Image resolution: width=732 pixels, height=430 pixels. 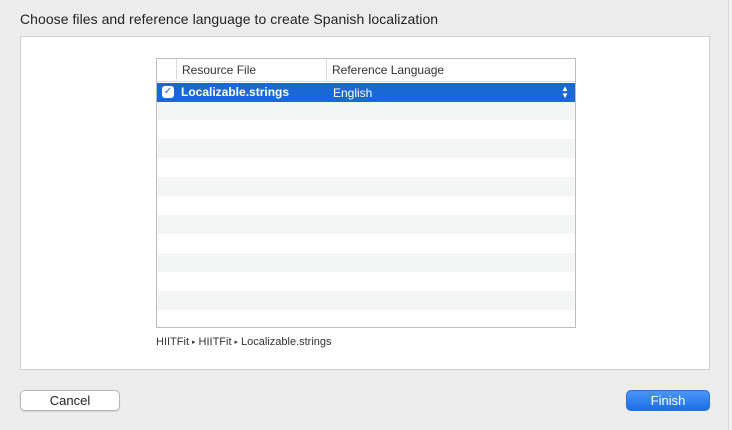 I want to click on column-header-resource-file: Resource File, so click(x=252, y=70).